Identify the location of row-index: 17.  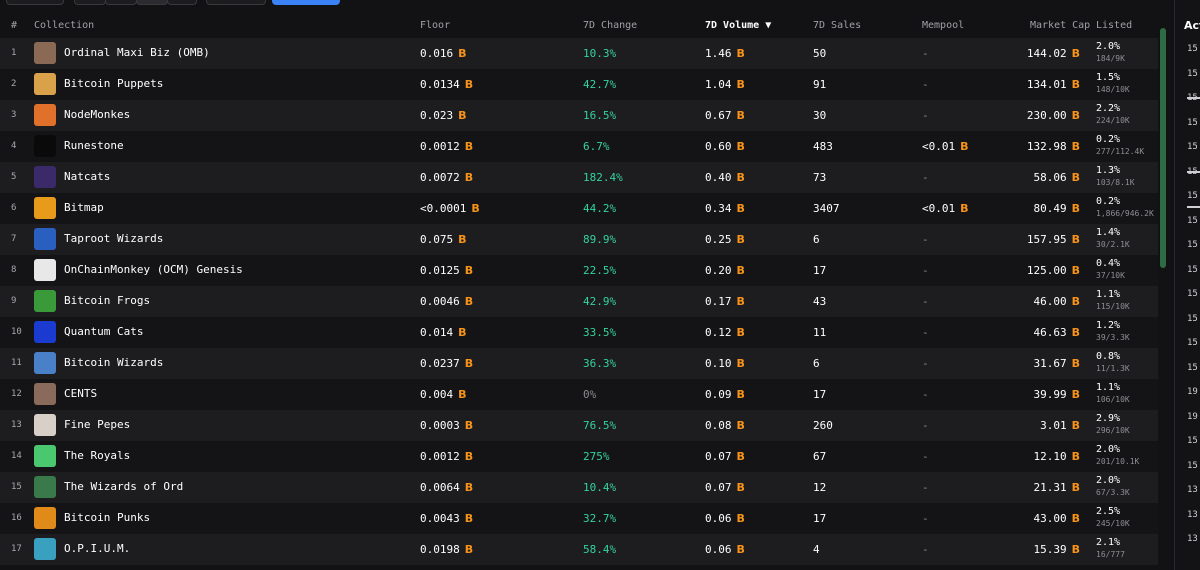
(16, 549).